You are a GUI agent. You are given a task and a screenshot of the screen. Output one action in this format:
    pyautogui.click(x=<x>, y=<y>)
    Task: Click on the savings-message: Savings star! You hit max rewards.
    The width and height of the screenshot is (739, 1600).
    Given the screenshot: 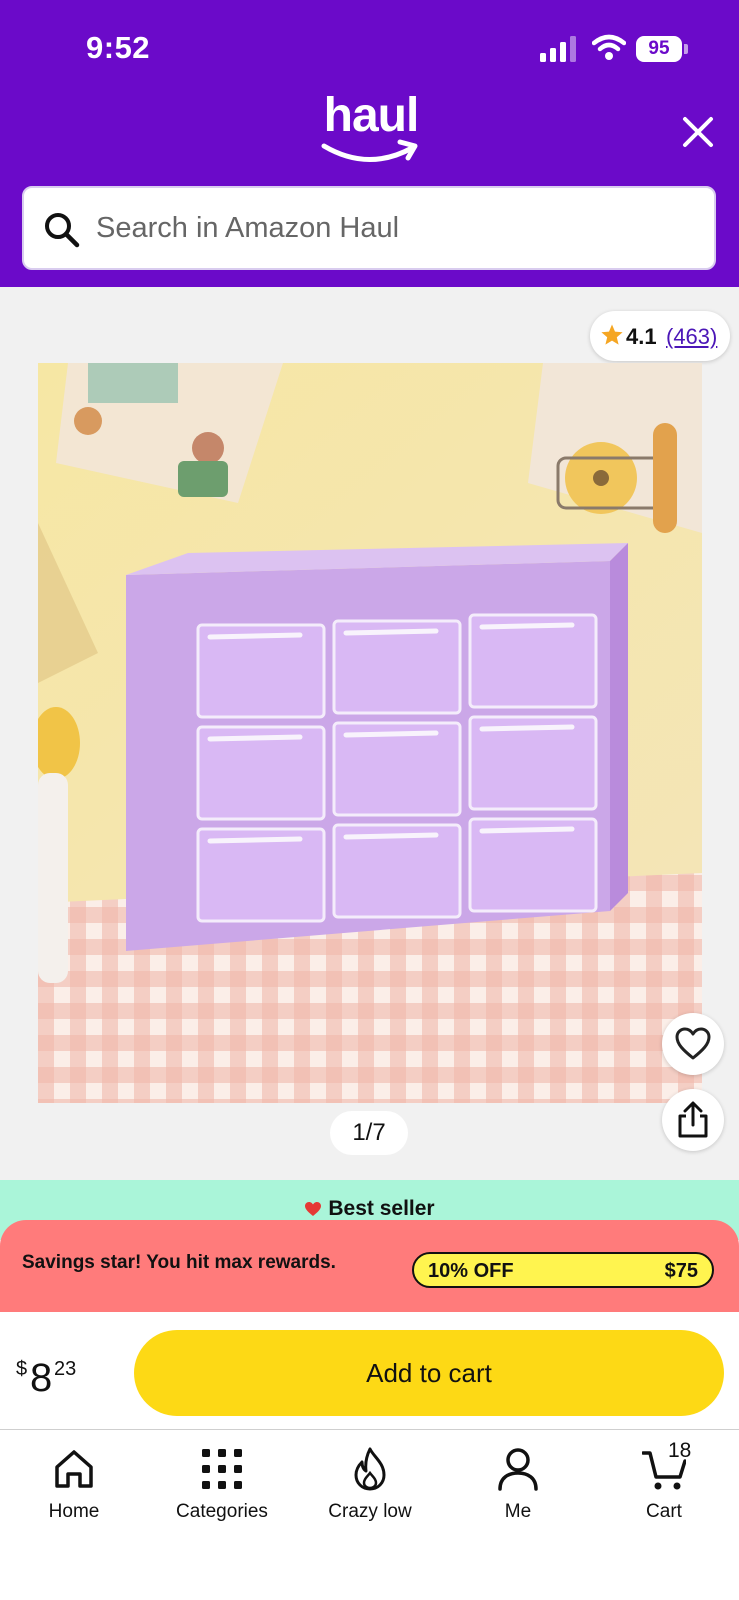 What is the action you would take?
    pyautogui.click(x=179, y=1262)
    